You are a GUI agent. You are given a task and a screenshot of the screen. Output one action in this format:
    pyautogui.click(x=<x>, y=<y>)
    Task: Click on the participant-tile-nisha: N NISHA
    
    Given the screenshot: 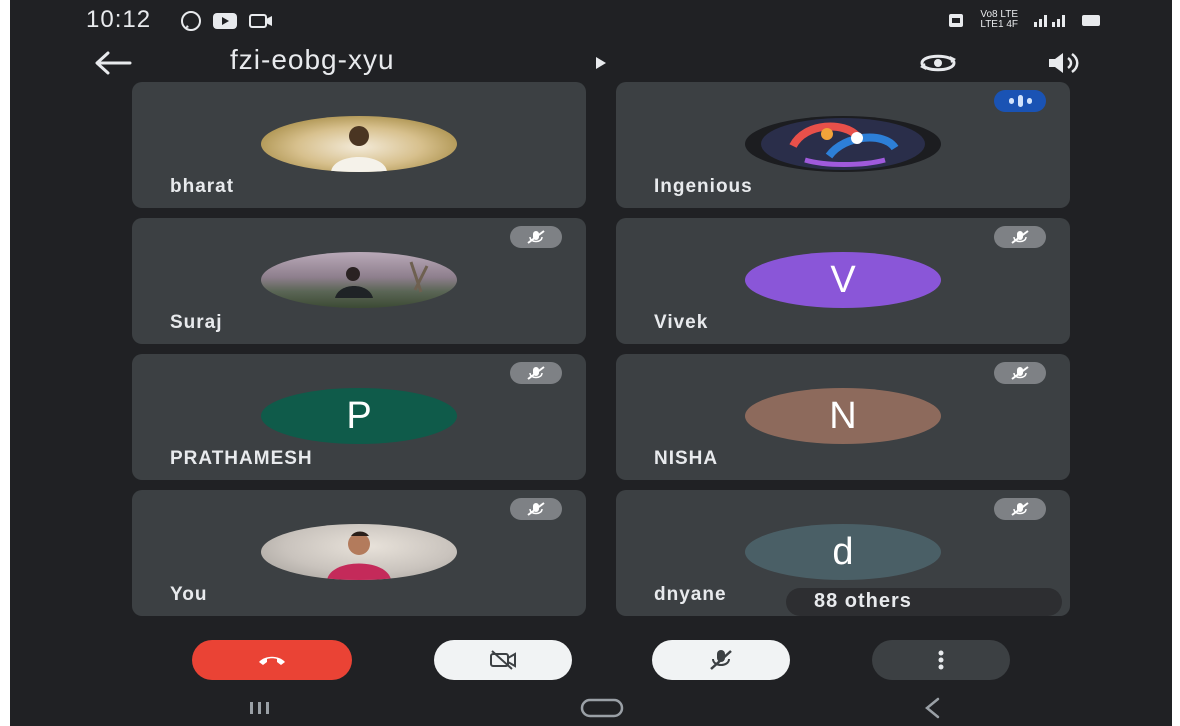 What is the action you would take?
    pyautogui.click(x=843, y=417)
    